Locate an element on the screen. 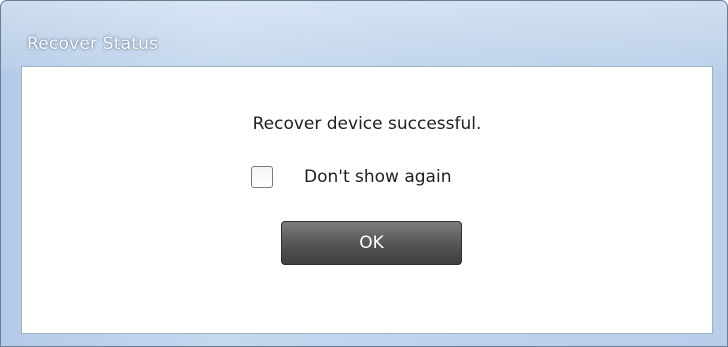  status-message: Recover device successful. is located at coordinates (367, 124).